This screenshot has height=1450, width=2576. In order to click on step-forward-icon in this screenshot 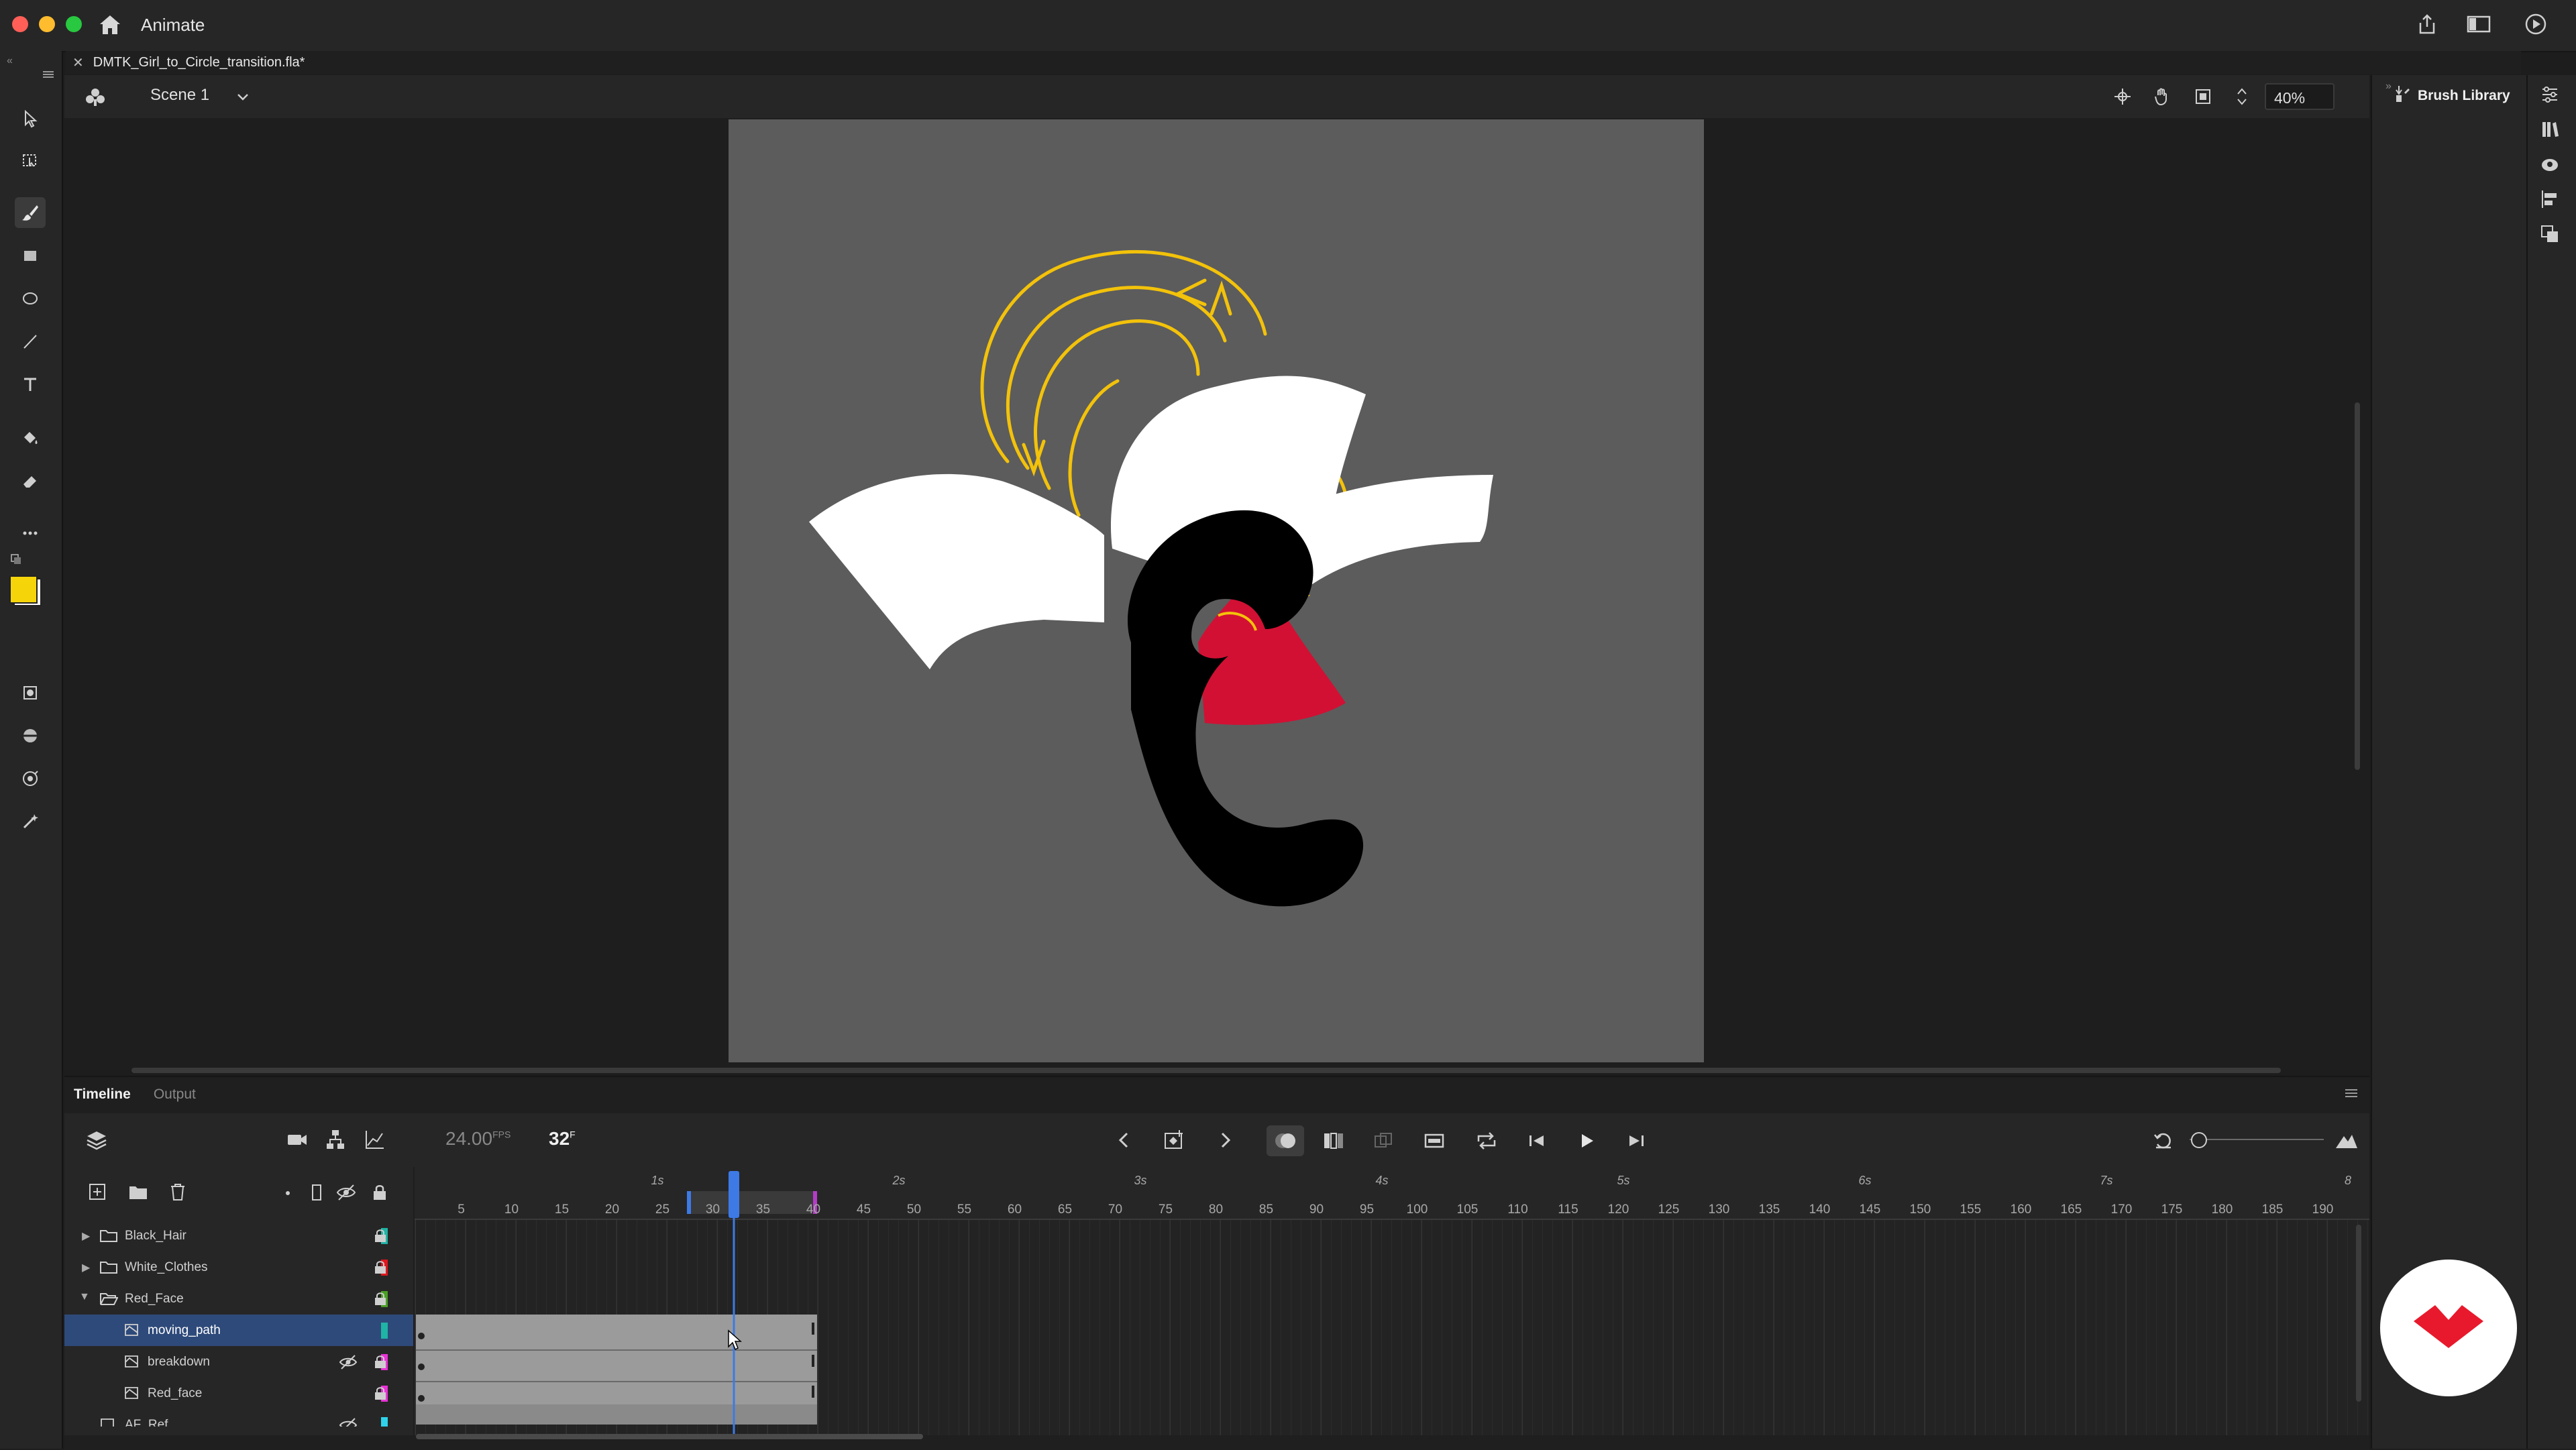, I will do `click(1636, 1140)`.